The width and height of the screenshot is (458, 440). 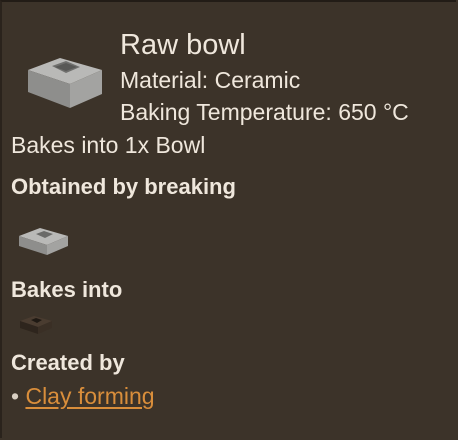 I want to click on item-bakes-description: Bakes into 1x Bowl, so click(x=108, y=145).